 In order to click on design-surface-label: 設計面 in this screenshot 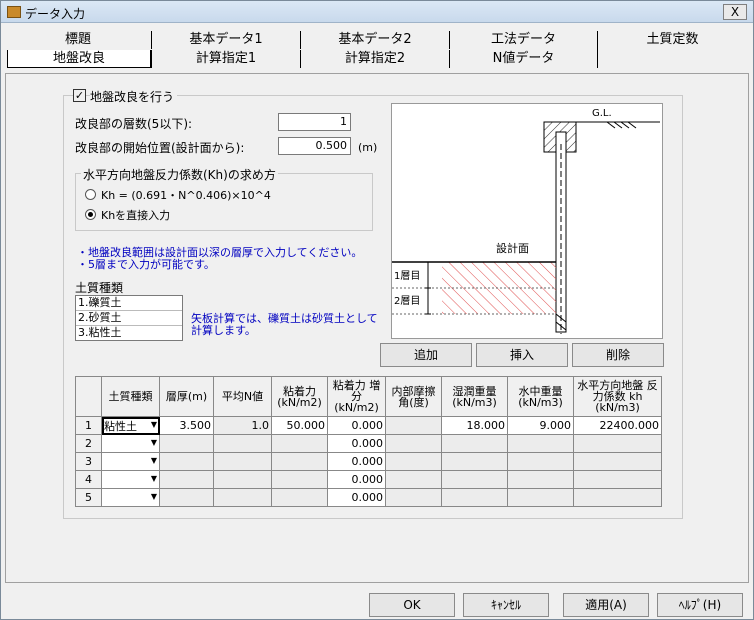, I will do `click(512, 248)`.